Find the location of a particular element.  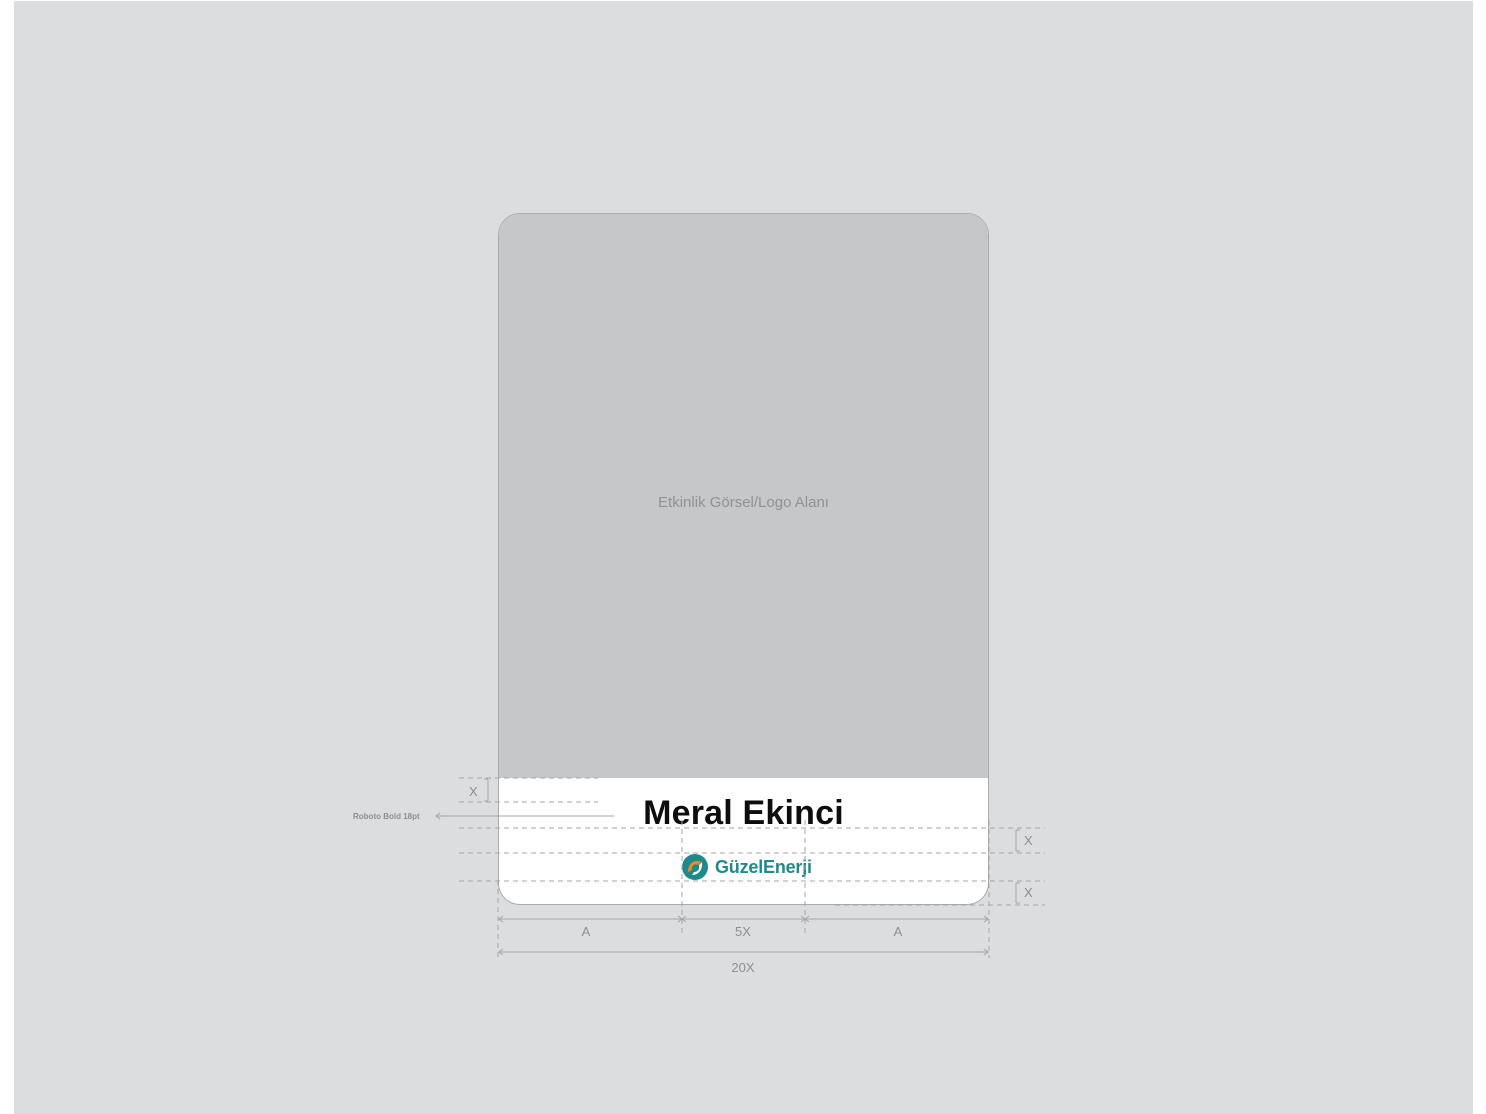

logo-wordmark: GüzelEnerji is located at coordinates (763, 866).